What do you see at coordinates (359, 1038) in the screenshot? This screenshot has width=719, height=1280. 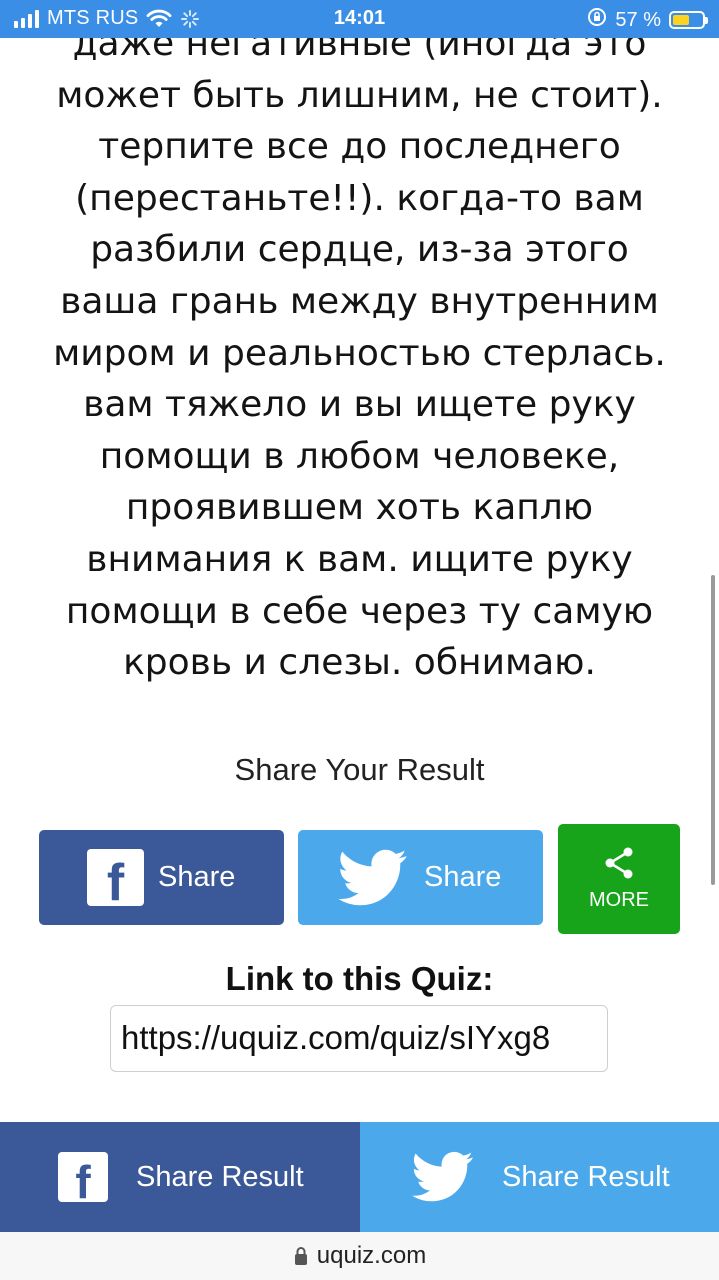 I see `quiz-link-field: https://uquiz.com/quiz/sIYxg8` at bounding box center [359, 1038].